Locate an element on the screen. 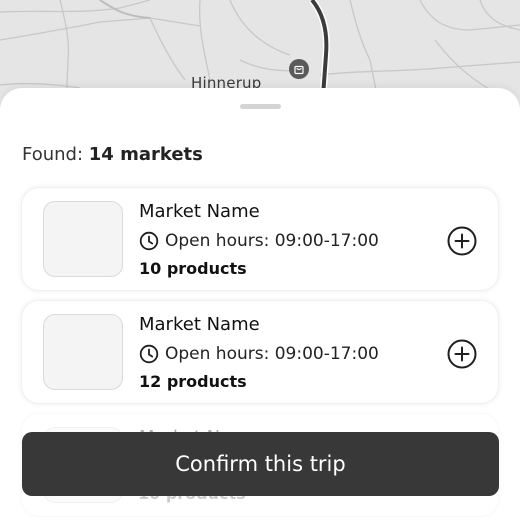 The image size is (520, 520). sheet-drag-handle is located at coordinates (260, 106).